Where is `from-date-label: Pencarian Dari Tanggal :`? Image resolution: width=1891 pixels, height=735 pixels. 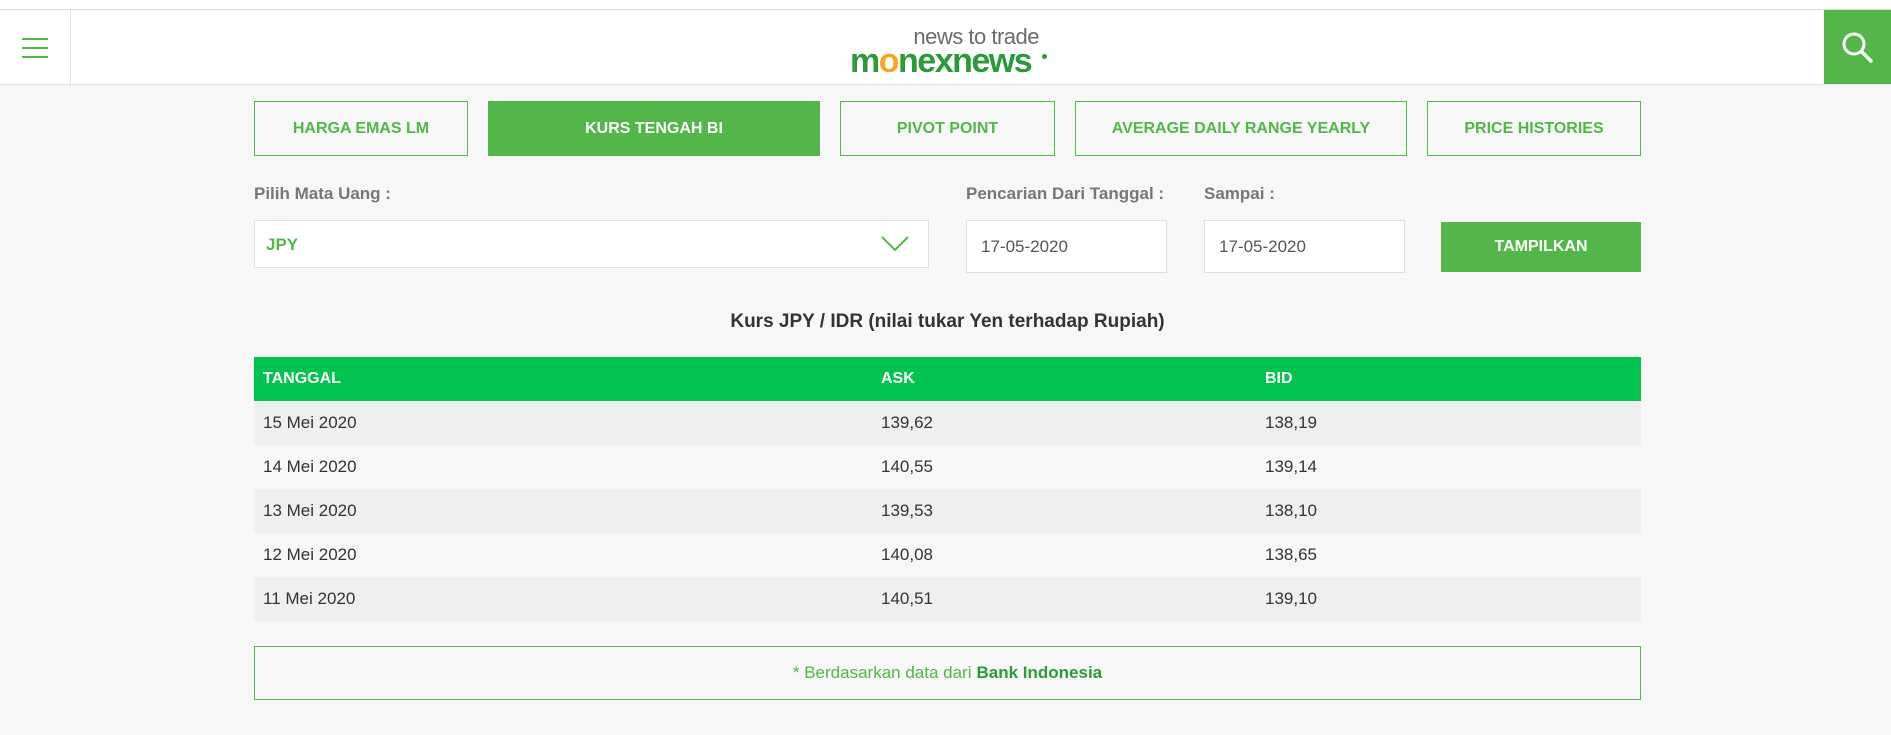 from-date-label: Pencarian Dari Tanggal : is located at coordinates (1065, 193).